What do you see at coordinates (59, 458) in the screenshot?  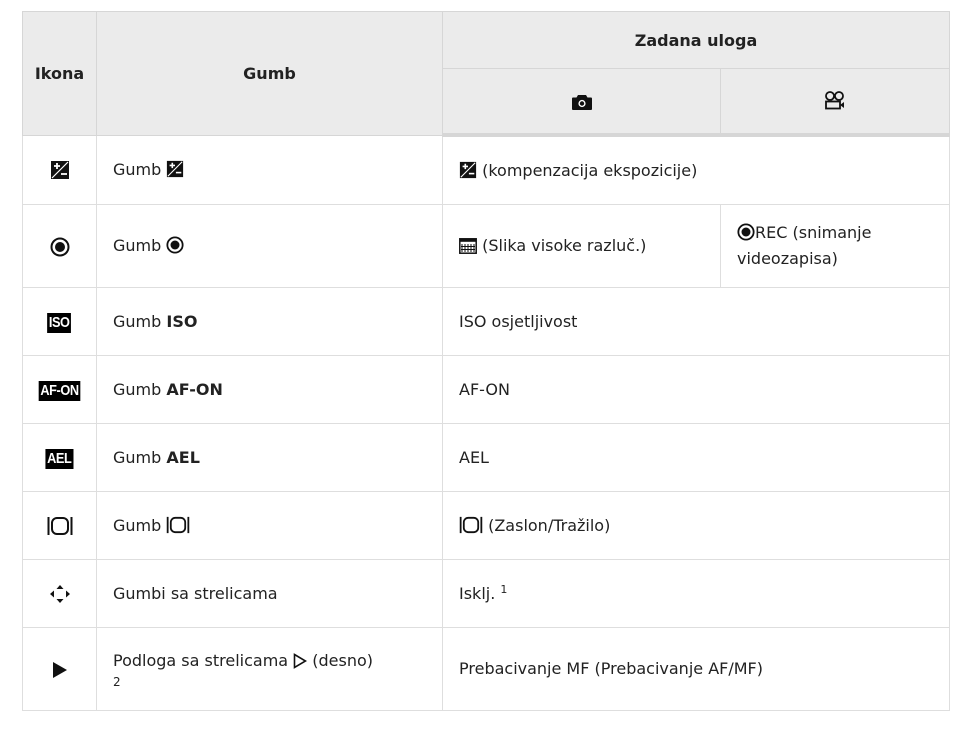 I see `ael-badge-icon: AEL` at bounding box center [59, 458].